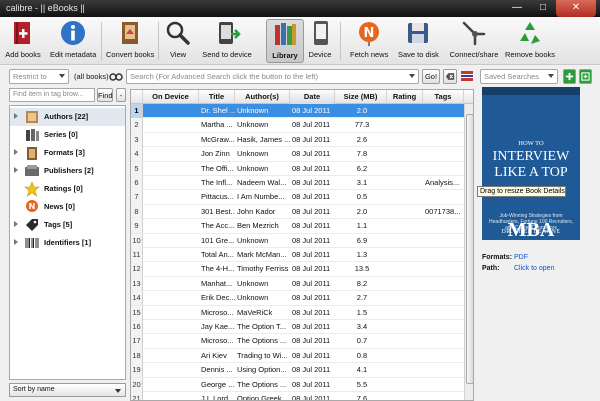 The height and width of the screenshot is (401, 600). What do you see at coordinates (262, 226) in the screenshot?
I see `cell-author: Ben Mezrich` at bounding box center [262, 226].